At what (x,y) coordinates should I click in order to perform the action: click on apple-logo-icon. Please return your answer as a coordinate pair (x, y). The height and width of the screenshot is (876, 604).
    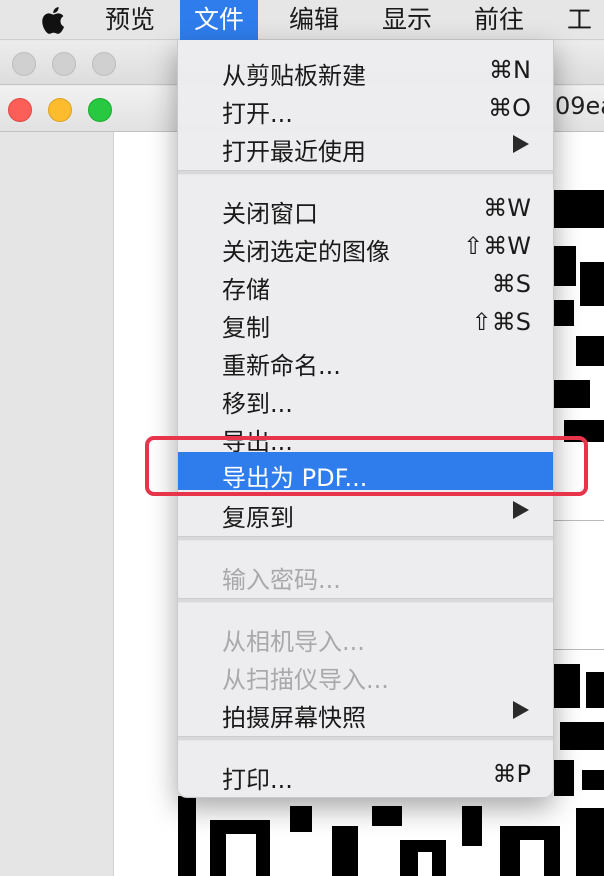
    Looking at the image, I should click on (52, 20).